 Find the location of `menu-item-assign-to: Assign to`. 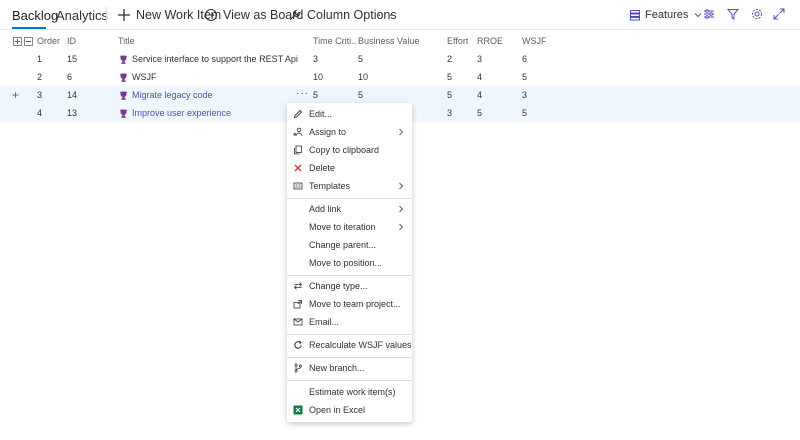

menu-item-assign-to: Assign to is located at coordinates (349, 132).